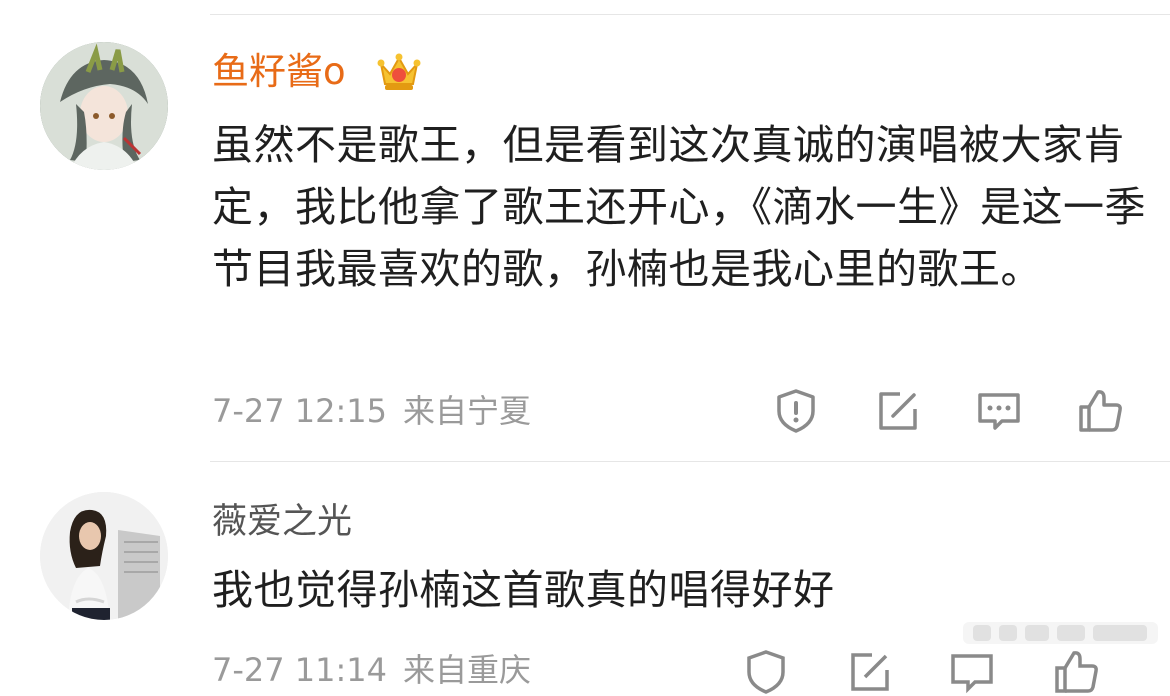 This screenshot has width=1170, height=696. I want to click on comment-meta: 7-27 12:15 来自宁夏, so click(371, 411).